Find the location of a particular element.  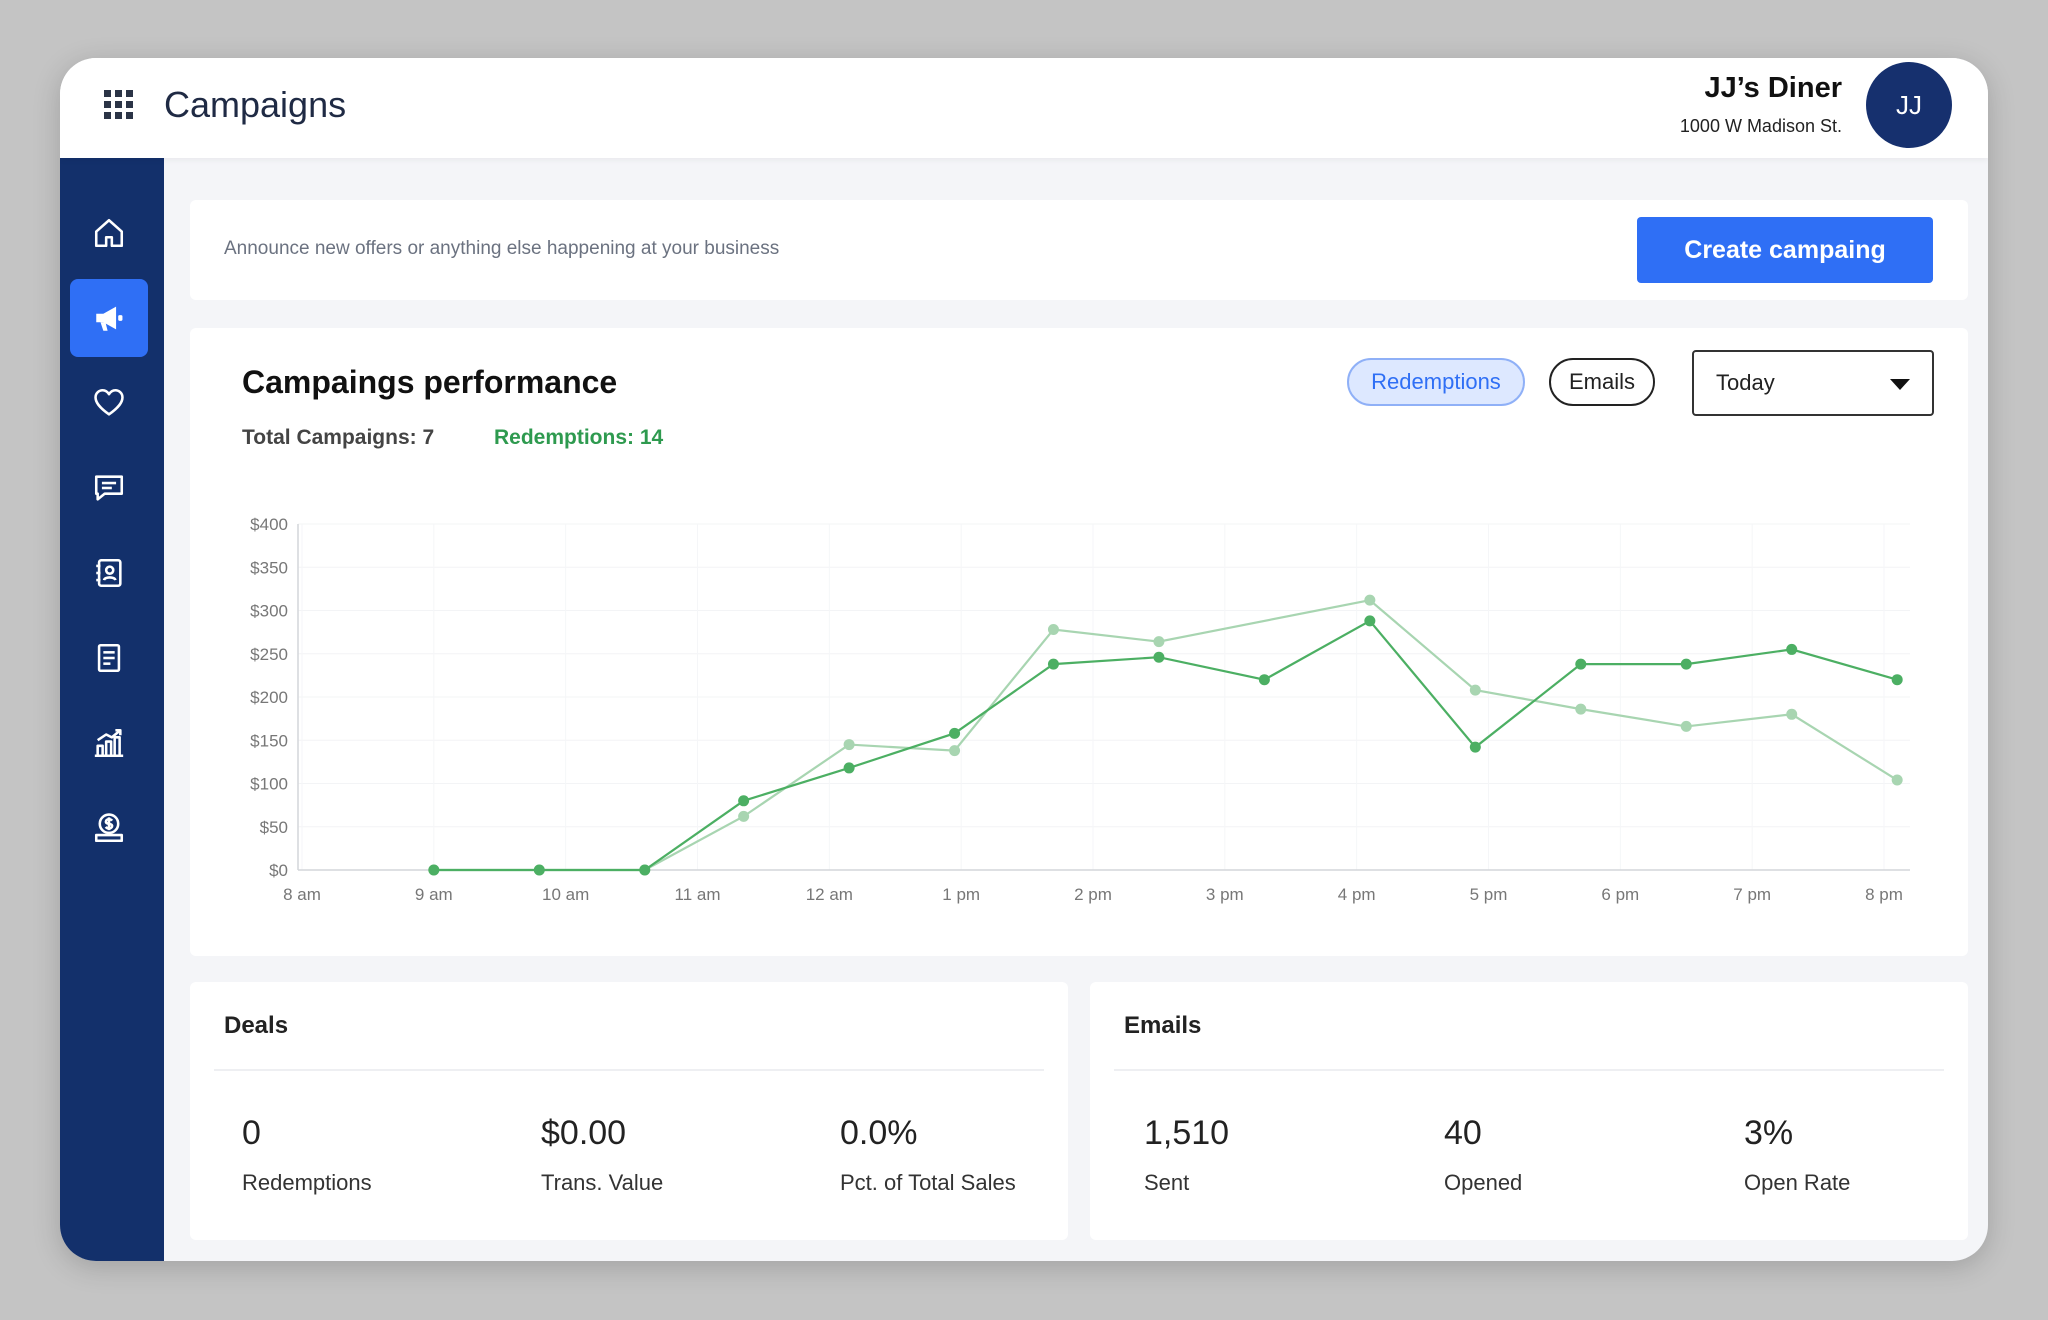

sidebar-item-receipts is located at coordinates (109, 658).